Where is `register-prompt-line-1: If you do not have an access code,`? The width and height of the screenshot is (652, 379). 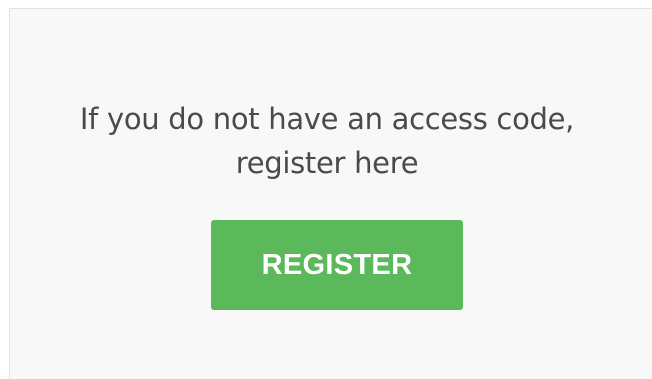 register-prompt-line-1: If you do not have an access code, is located at coordinates (327, 119).